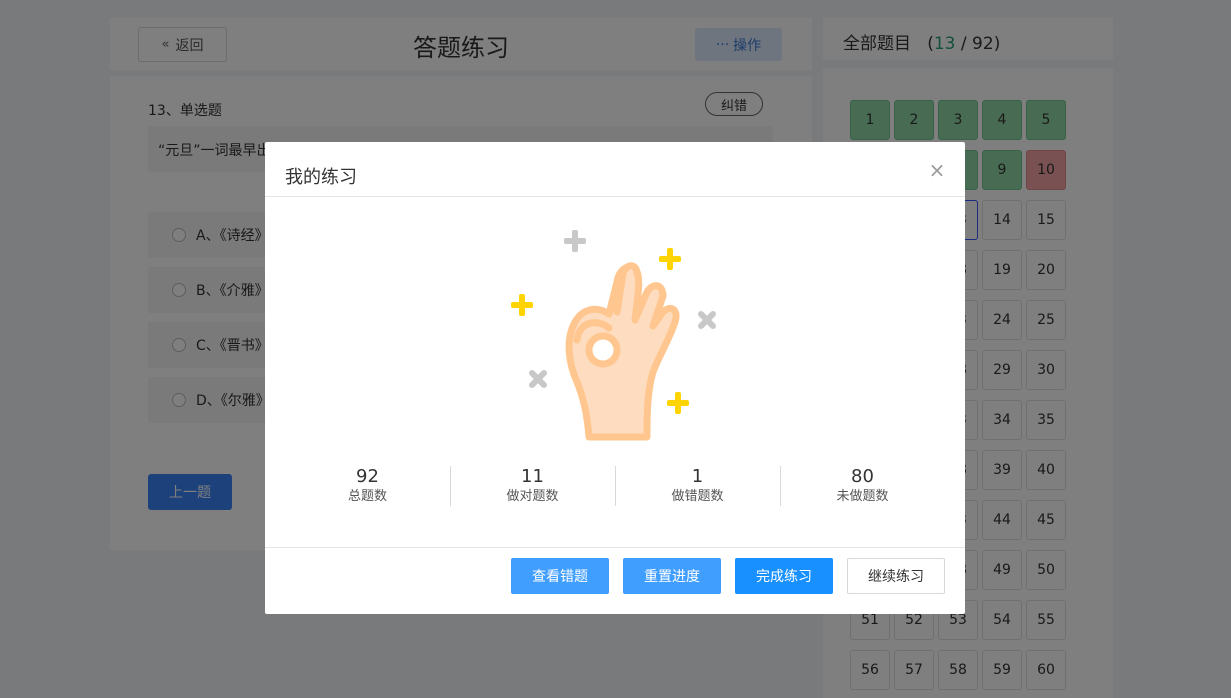  What do you see at coordinates (672, 576) in the screenshot?
I see `reset-progress-button: 重置进度` at bounding box center [672, 576].